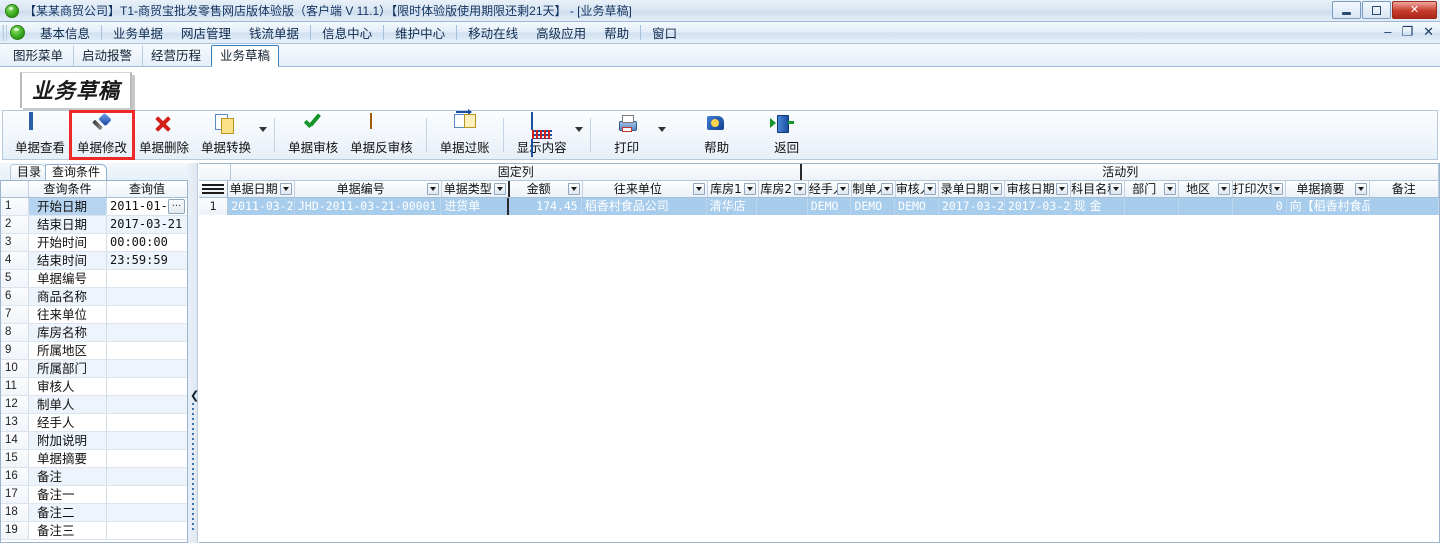 This screenshot has width=1440, height=543. Describe the element at coordinates (94, 405) in the screenshot. I see `query-condition-row: 12 制单人` at that location.